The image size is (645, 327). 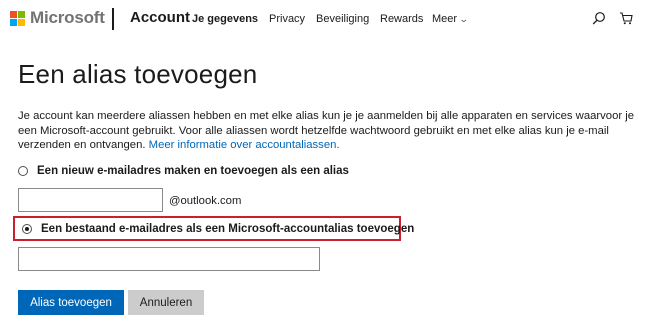 What do you see at coordinates (463, 19) in the screenshot?
I see `chevron-down-icon: ⌄` at bounding box center [463, 19].